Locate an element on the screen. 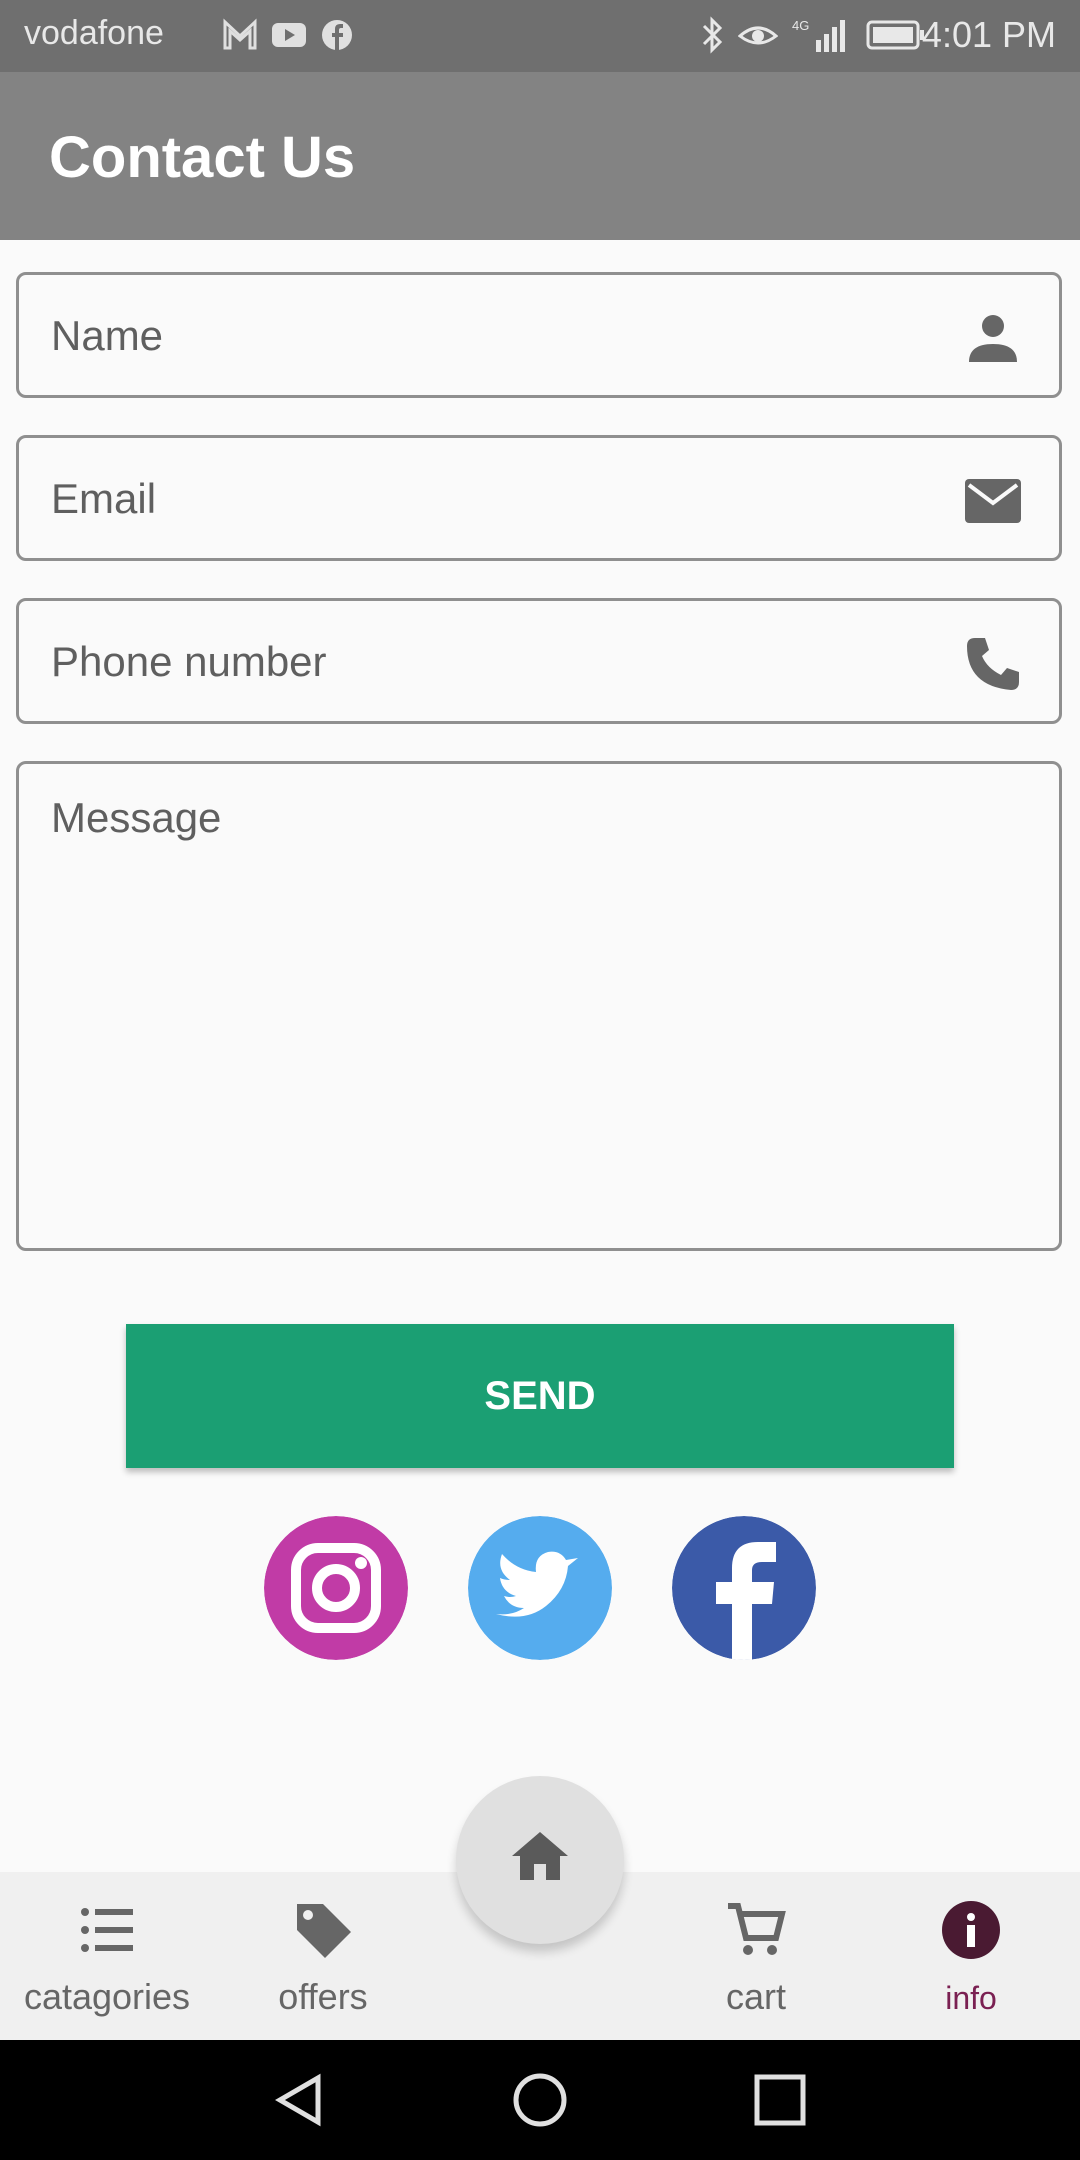 The width and height of the screenshot is (1080, 2160). tag-icon is located at coordinates (324, 1931).